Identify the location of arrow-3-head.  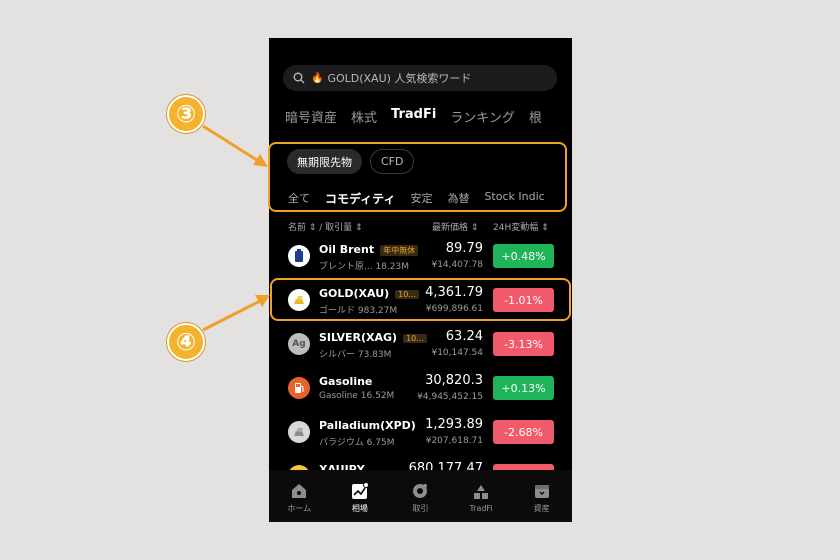
(260, 160).